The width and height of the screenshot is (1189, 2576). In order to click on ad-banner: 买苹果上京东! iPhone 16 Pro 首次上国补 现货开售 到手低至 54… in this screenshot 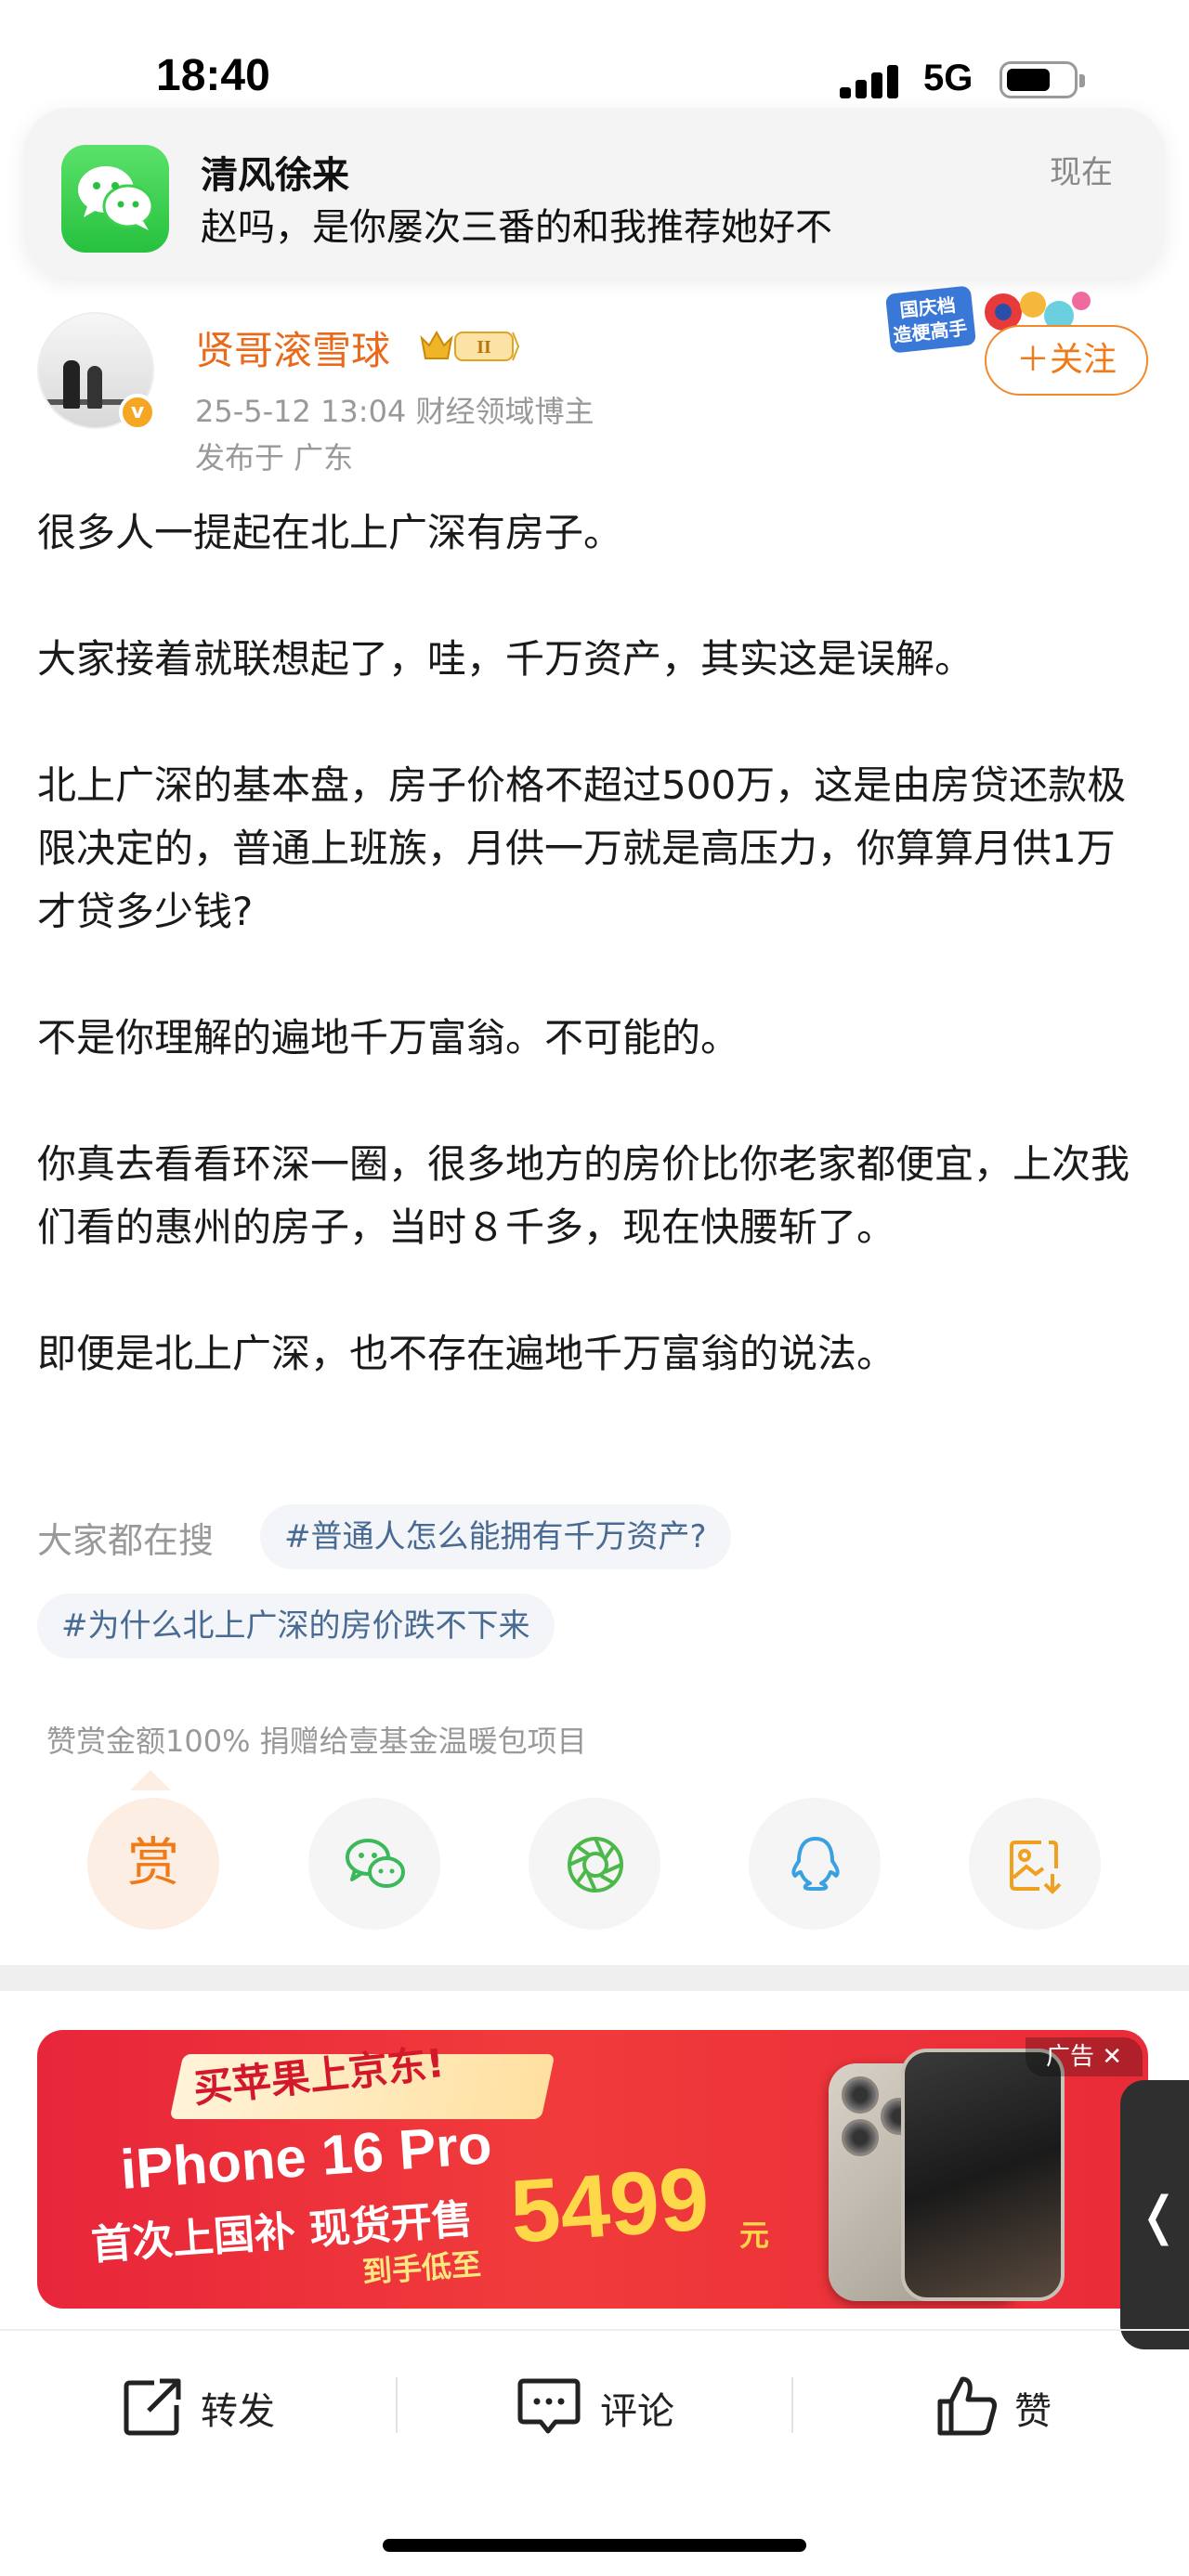, I will do `click(593, 2169)`.